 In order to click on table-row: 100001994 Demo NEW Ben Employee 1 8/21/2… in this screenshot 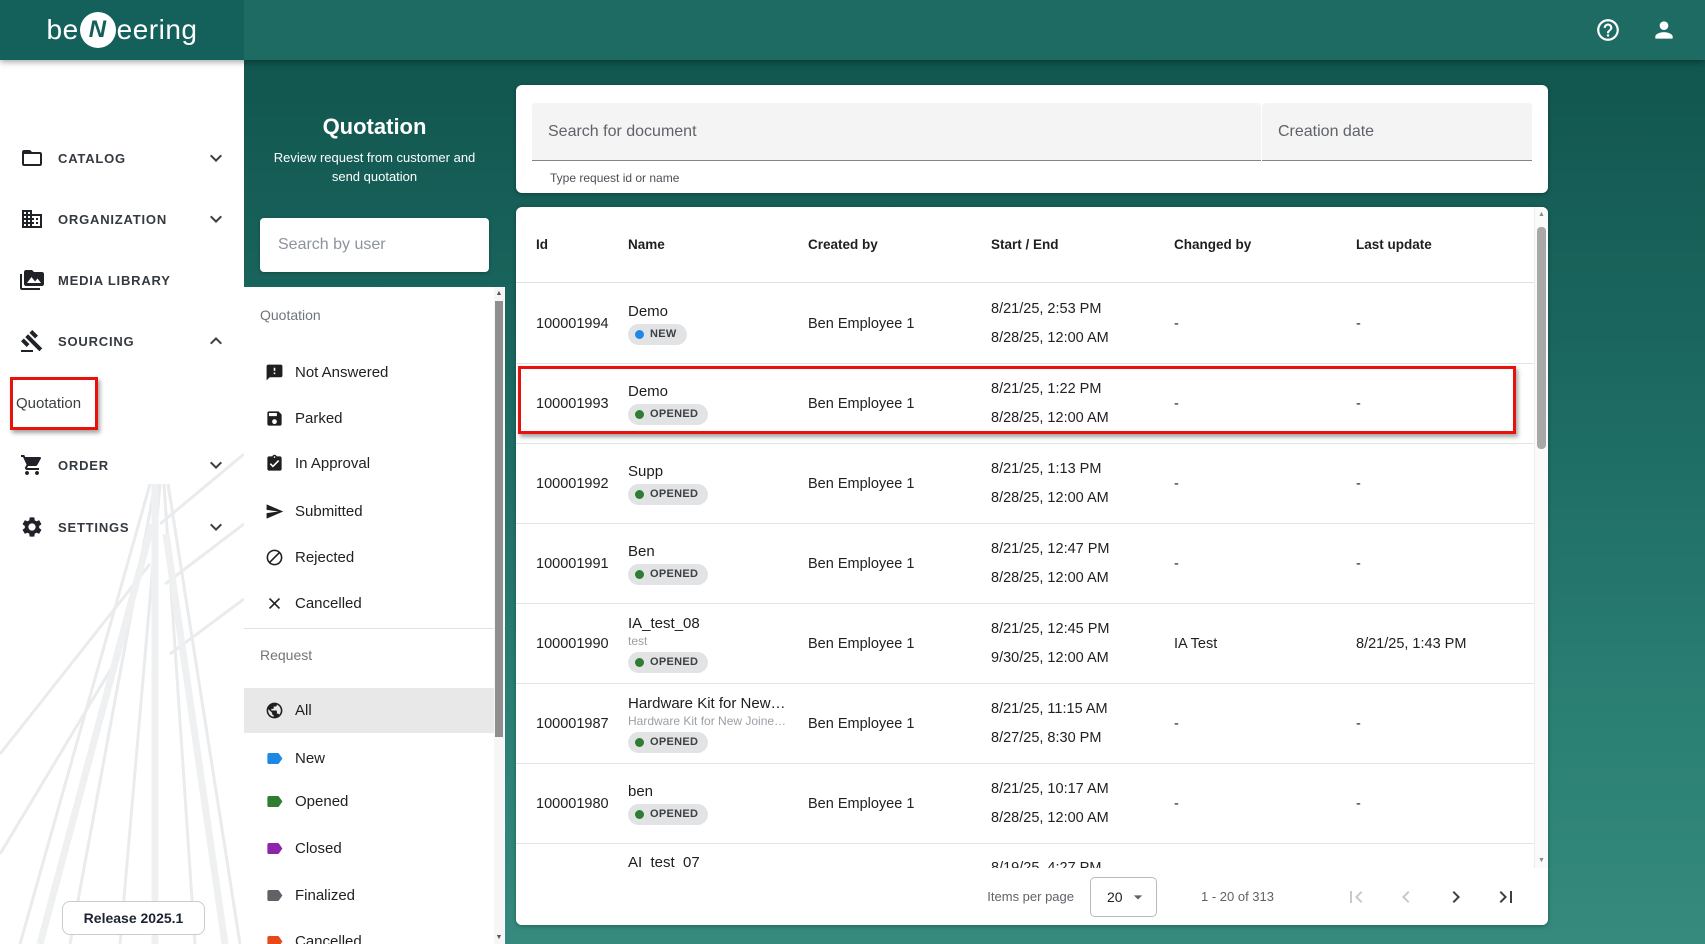, I will do `click(1025, 324)`.